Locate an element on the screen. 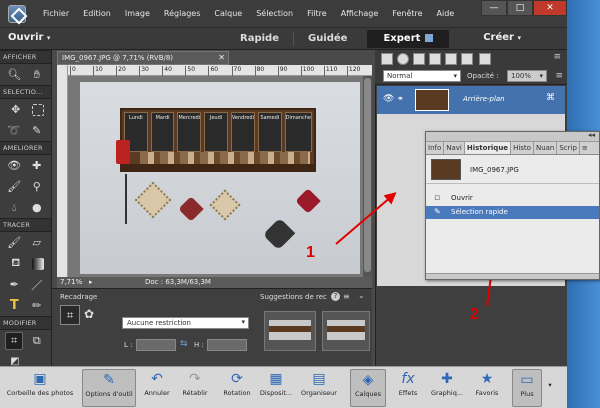 Image resolution: width=600 pixels, height=408 pixels. smart-brush-tool-icon: 🖌︎ is located at coordinates (14, 187).